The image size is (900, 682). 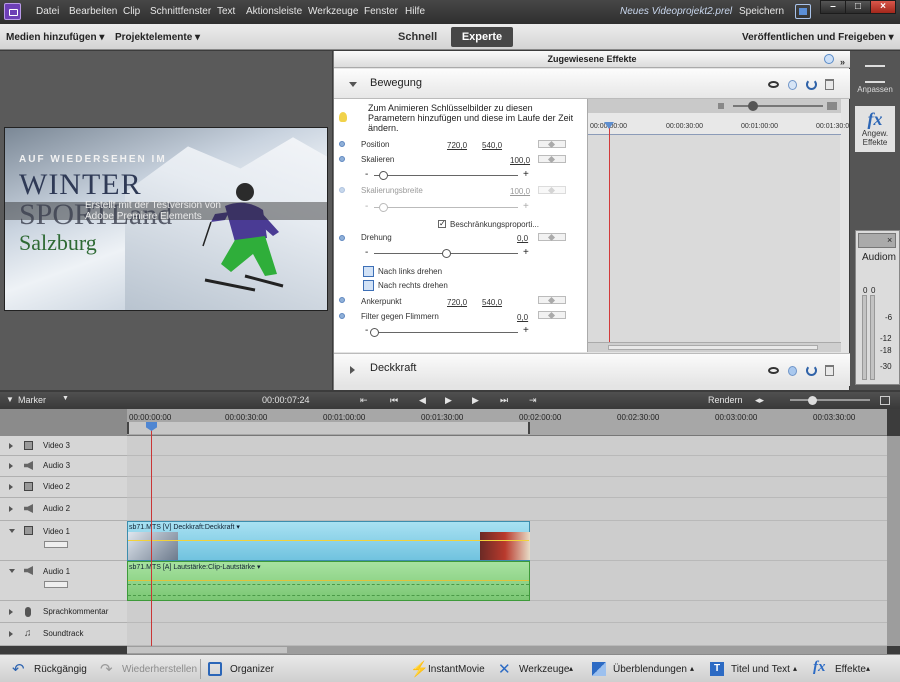 I want to click on video-clip: sb71.MTS [V] Deckkraft:Deckkraft ▾, so click(x=328, y=541).